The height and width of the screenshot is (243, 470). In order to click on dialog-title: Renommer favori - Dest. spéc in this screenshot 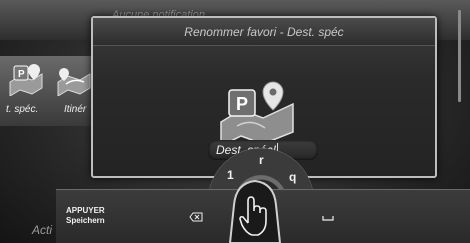, I will do `click(264, 32)`.